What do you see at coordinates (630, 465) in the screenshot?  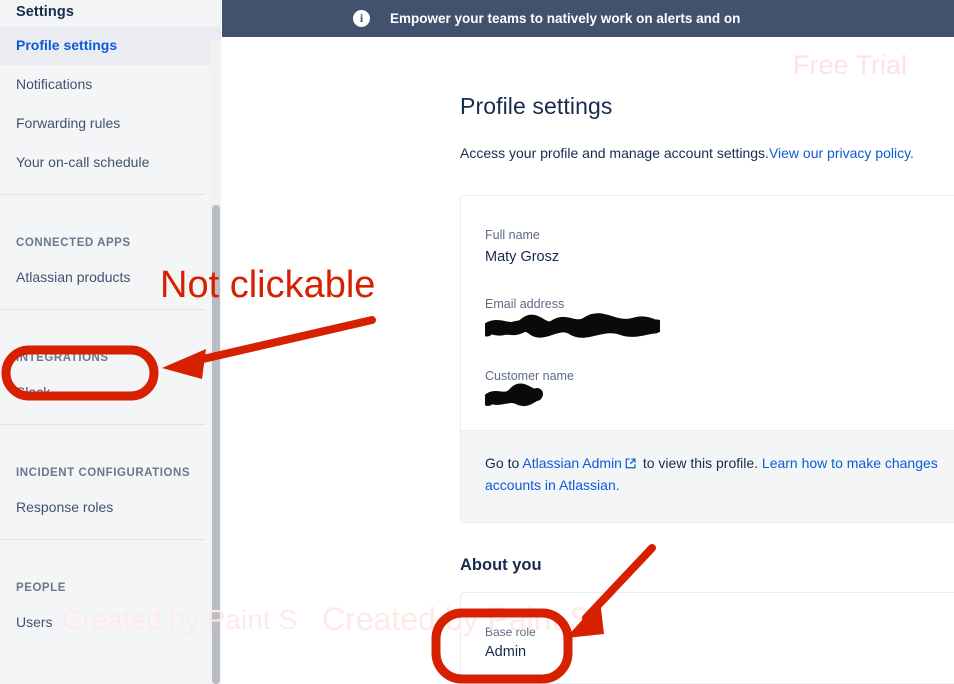 I see `external-link-icon` at bounding box center [630, 465].